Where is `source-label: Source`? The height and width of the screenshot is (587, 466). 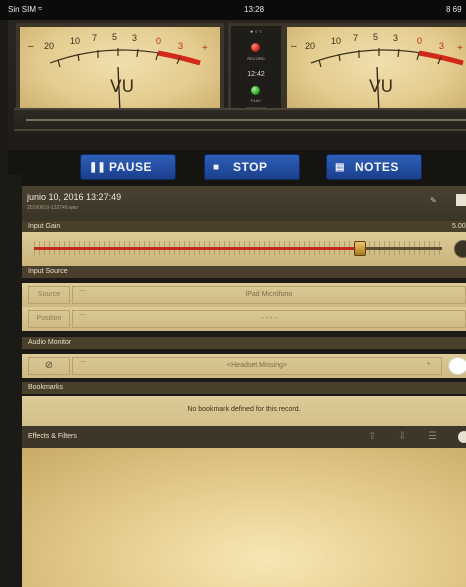 source-label: Source is located at coordinates (49, 295).